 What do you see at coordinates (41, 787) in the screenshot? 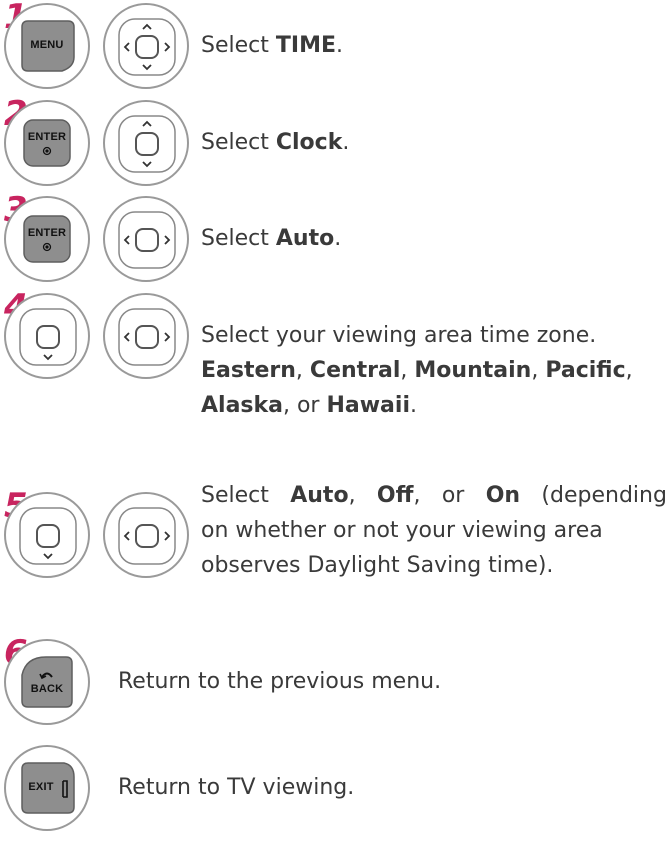
I see `exit-button-label: EXIT` at bounding box center [41, 787].